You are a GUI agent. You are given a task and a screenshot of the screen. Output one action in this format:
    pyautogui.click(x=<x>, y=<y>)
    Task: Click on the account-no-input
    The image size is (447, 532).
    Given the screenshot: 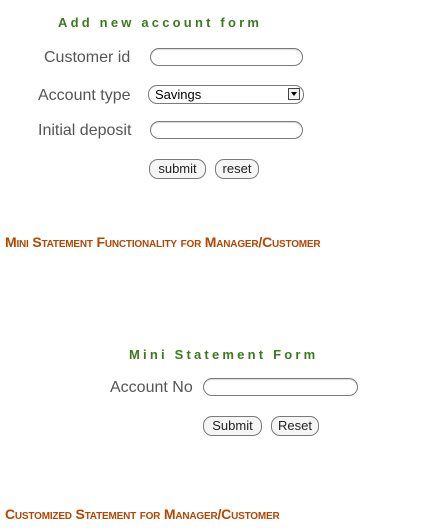 What is the action you would take?
    pyautogui.click(x=280, y=387)
    